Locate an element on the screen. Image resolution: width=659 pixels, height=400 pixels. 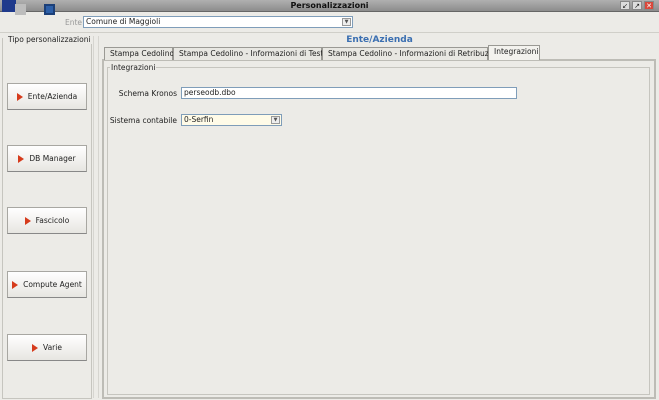
ente-label: Ente is located at coordinates (74, 22).